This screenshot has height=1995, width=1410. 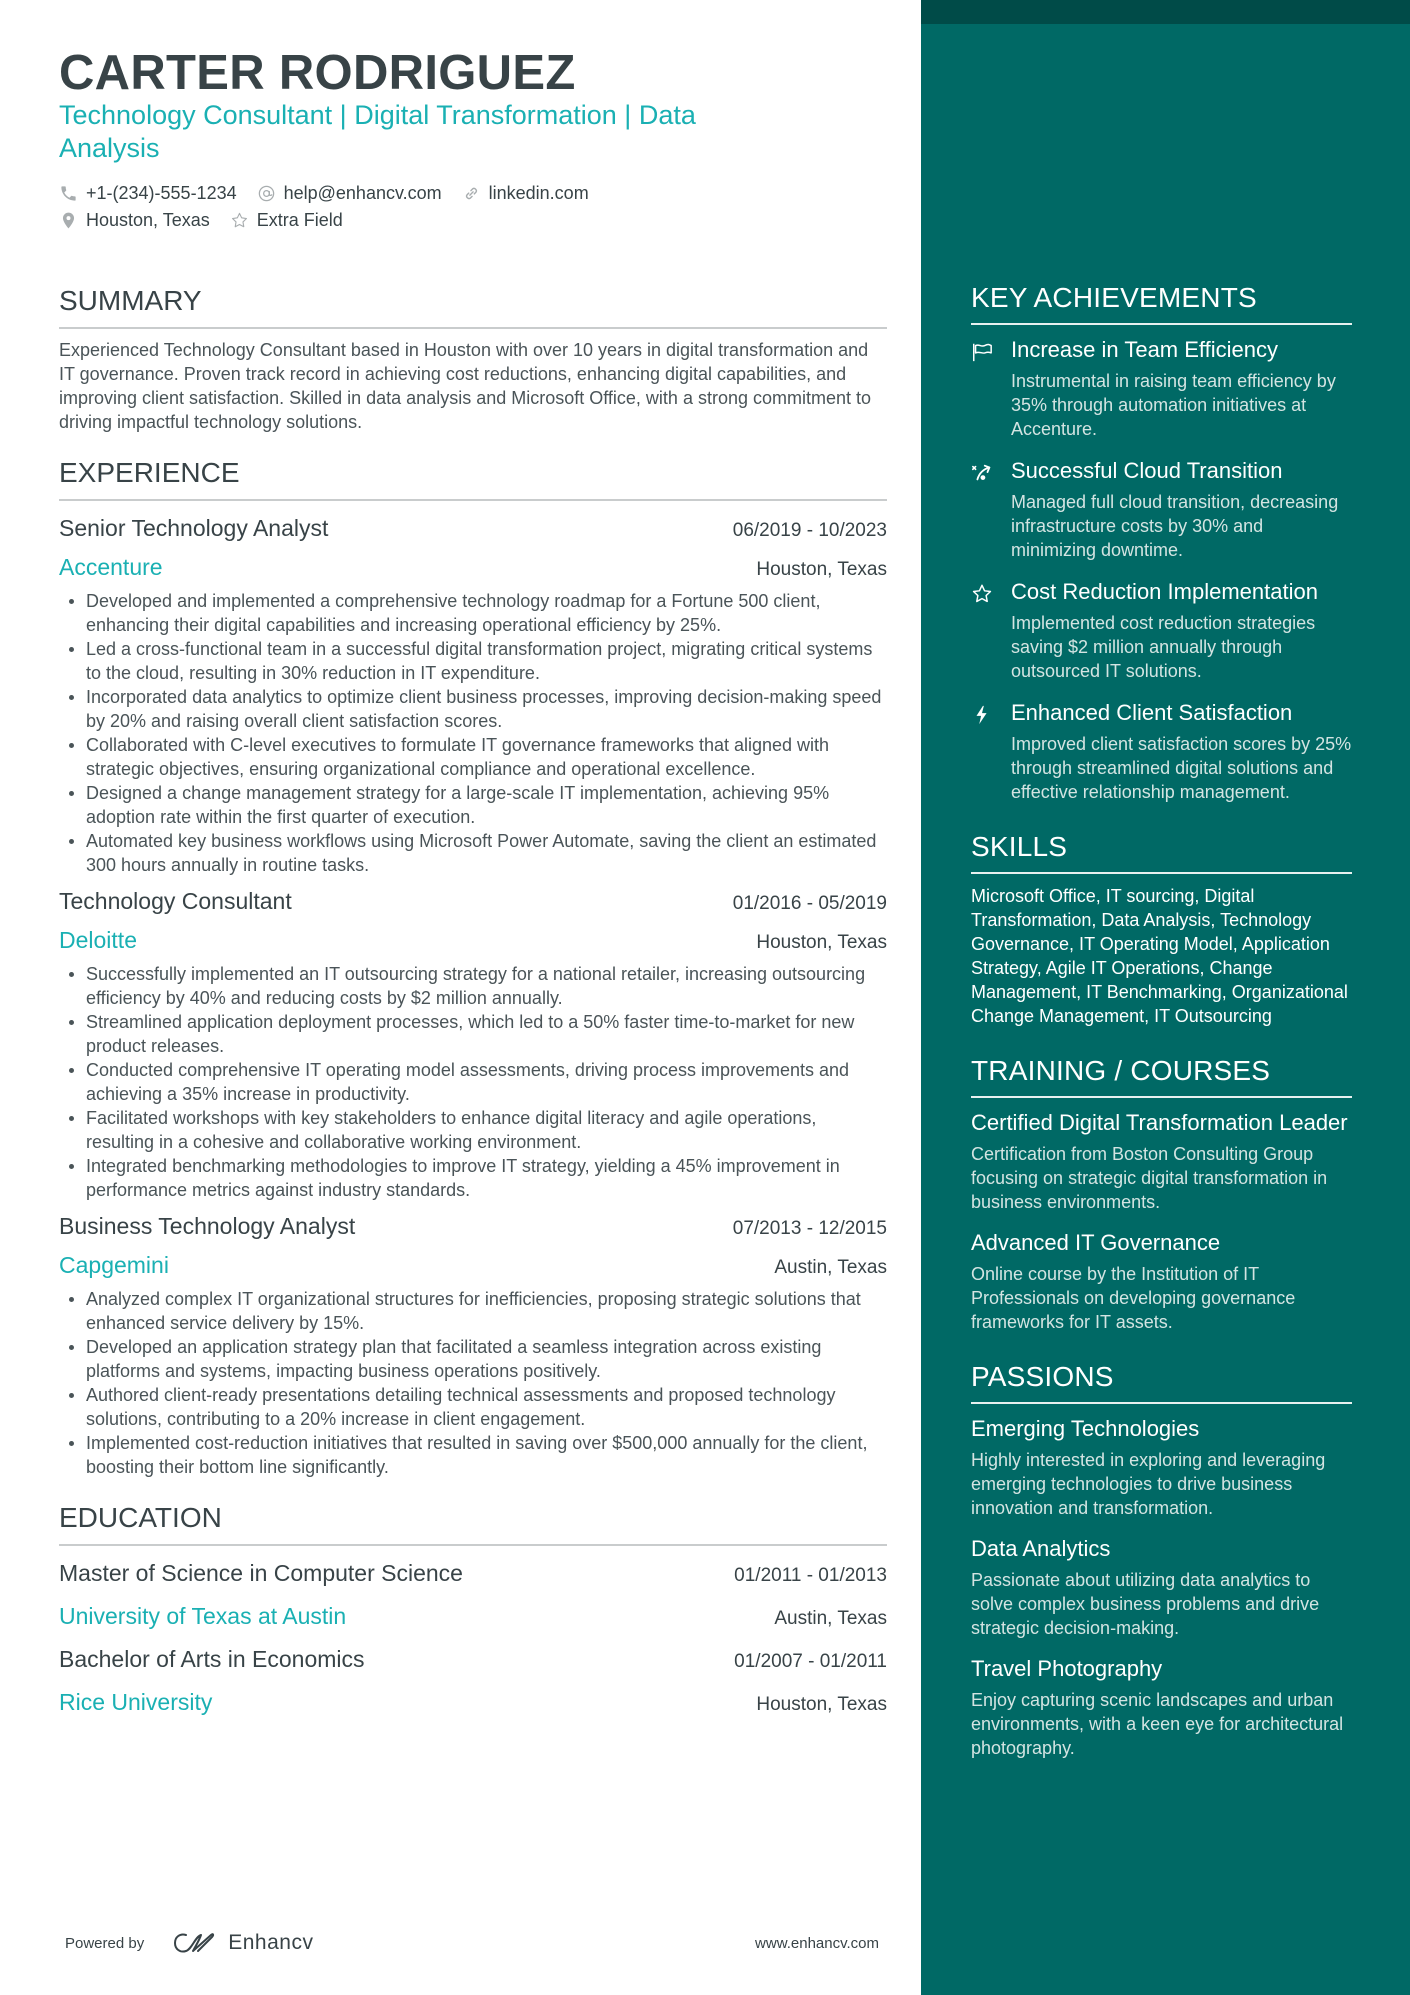 I want to click on passion-title: Travel Photography, so click(x=1067, y=1668).